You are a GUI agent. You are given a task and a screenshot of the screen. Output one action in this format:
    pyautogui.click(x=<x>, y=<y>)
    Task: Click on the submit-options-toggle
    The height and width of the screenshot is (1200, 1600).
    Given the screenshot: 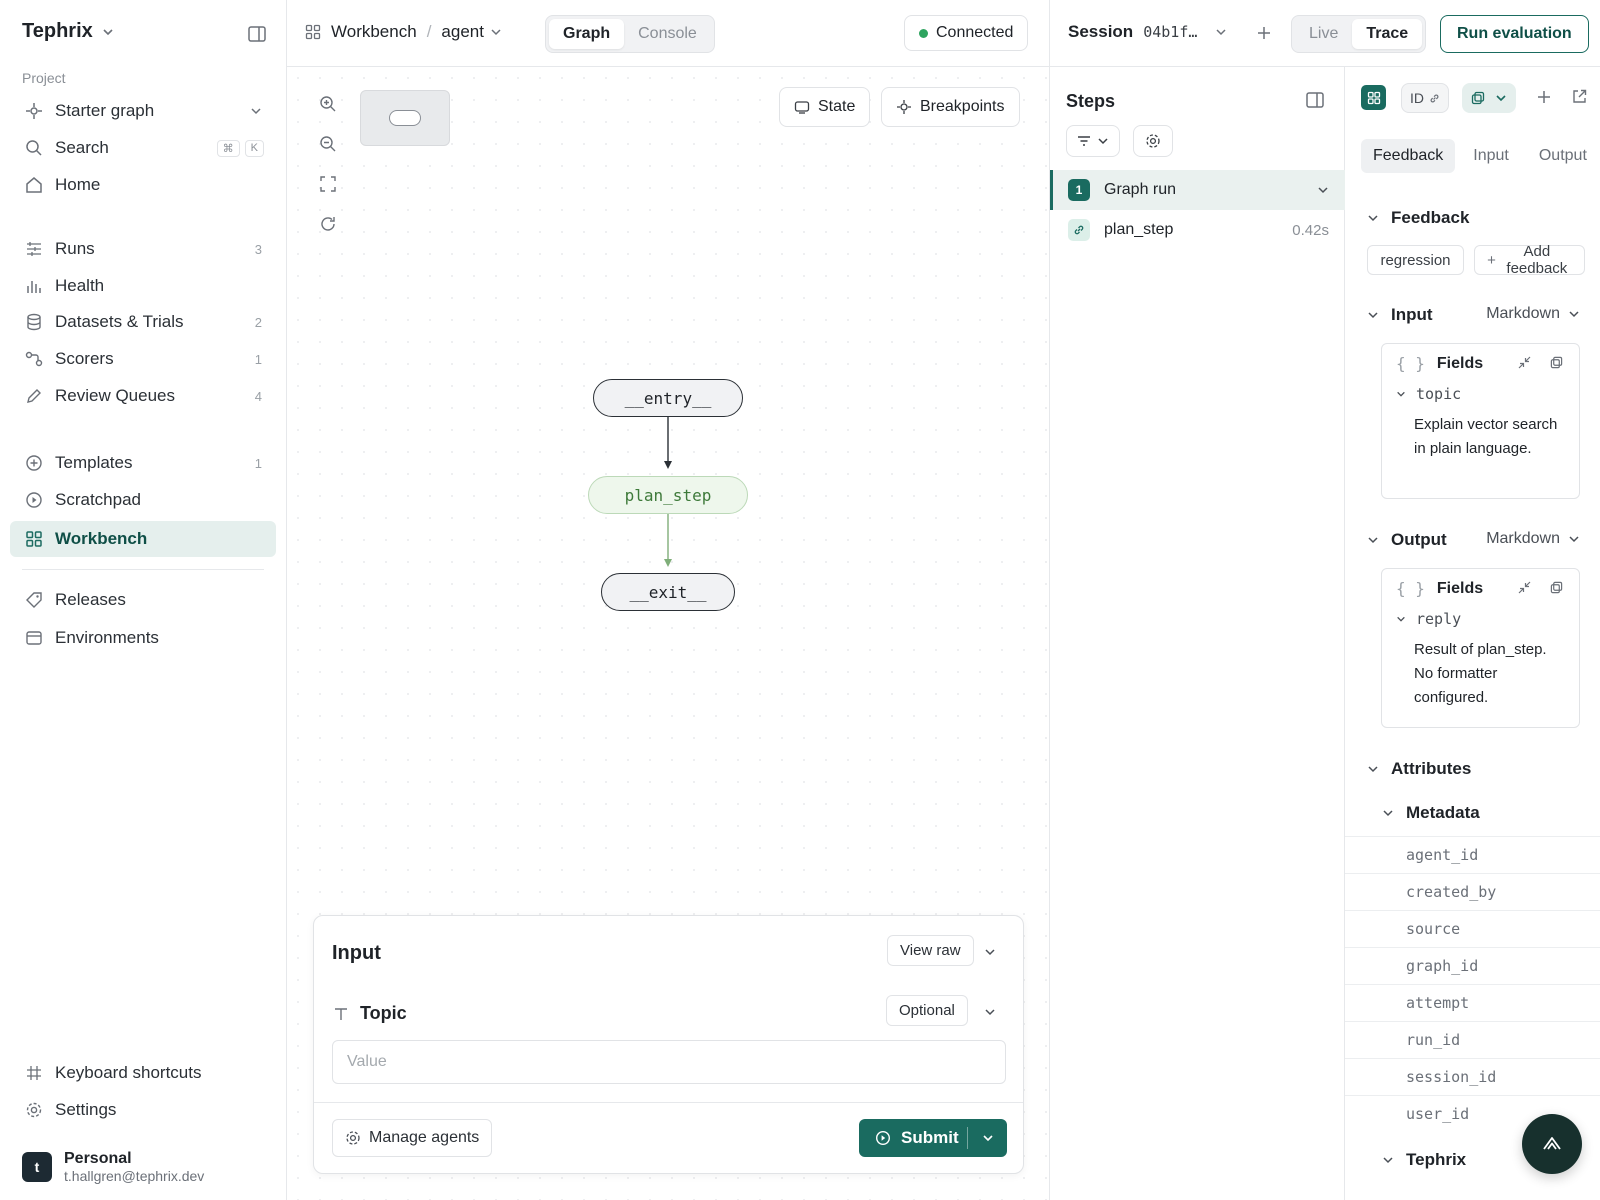 What is the action you would take?
    pyautogui.click(x=987, y=1138)
    